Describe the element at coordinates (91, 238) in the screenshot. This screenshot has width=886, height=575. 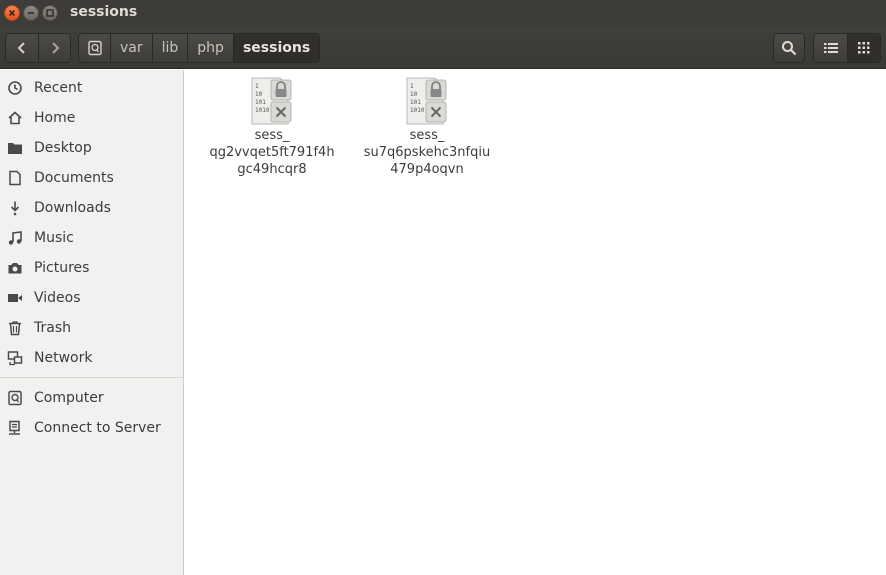
I see `sidebar-item-music: Music` at that location.